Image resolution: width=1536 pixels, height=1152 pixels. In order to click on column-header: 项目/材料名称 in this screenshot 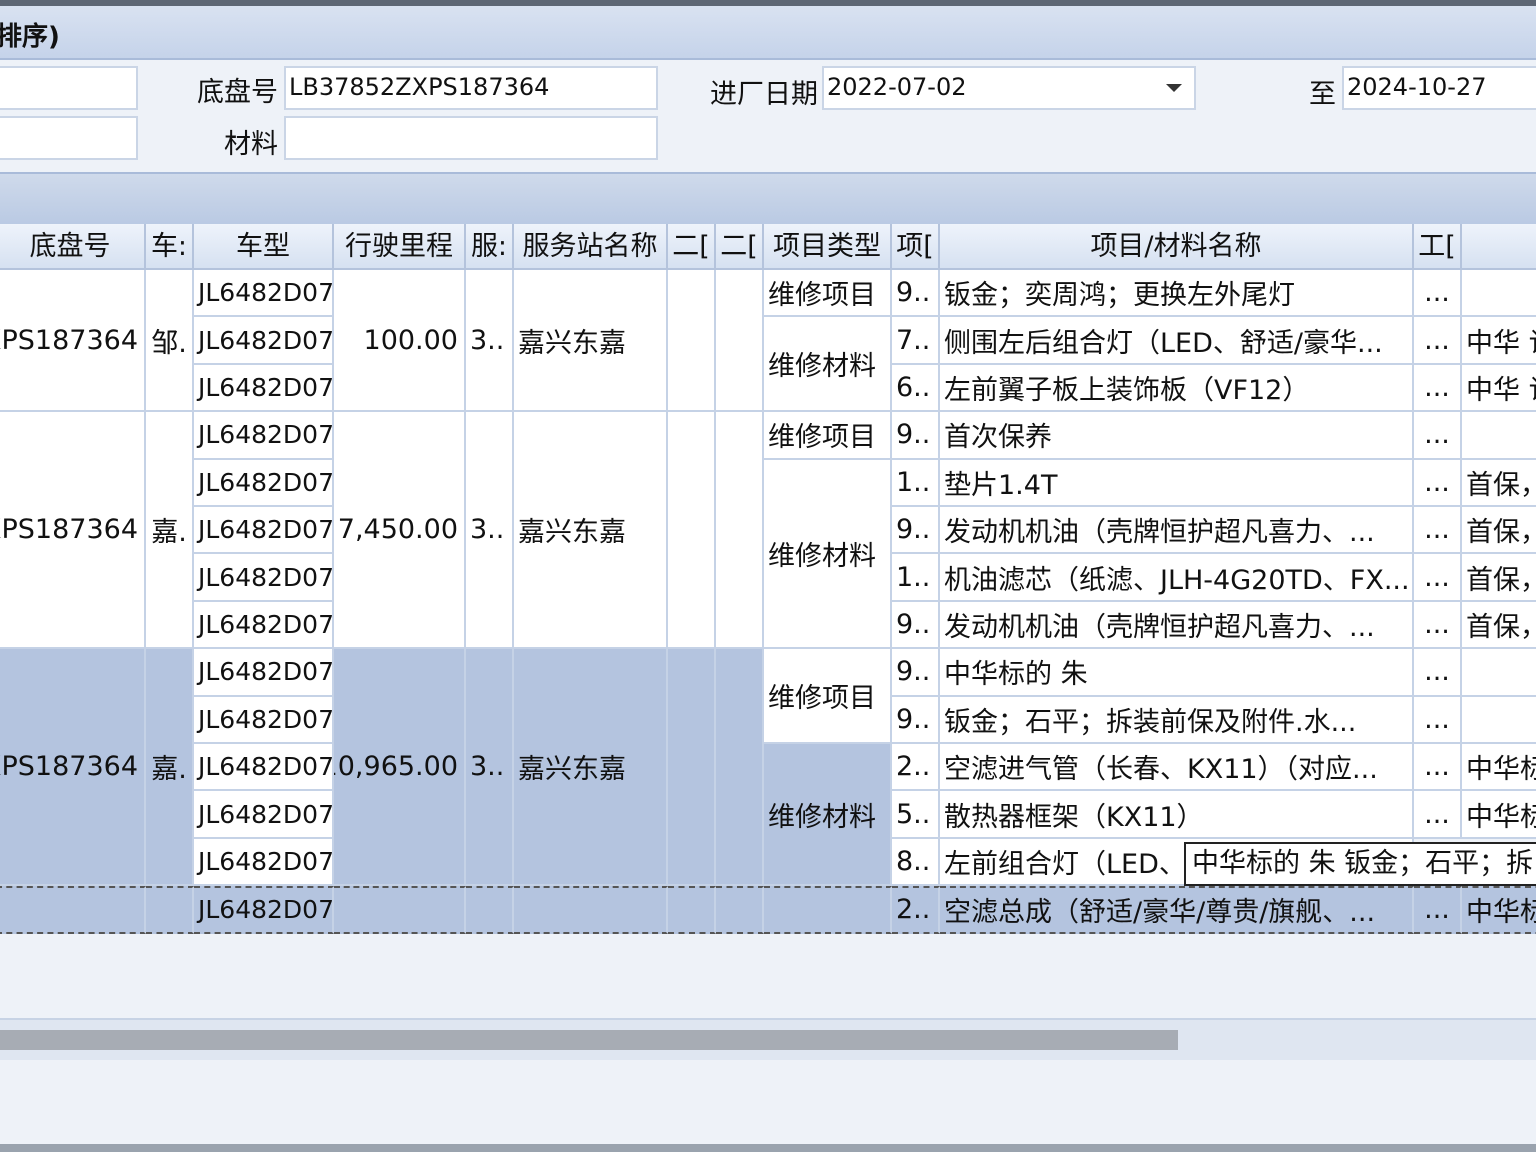, I will do `click(1177, 247)`.